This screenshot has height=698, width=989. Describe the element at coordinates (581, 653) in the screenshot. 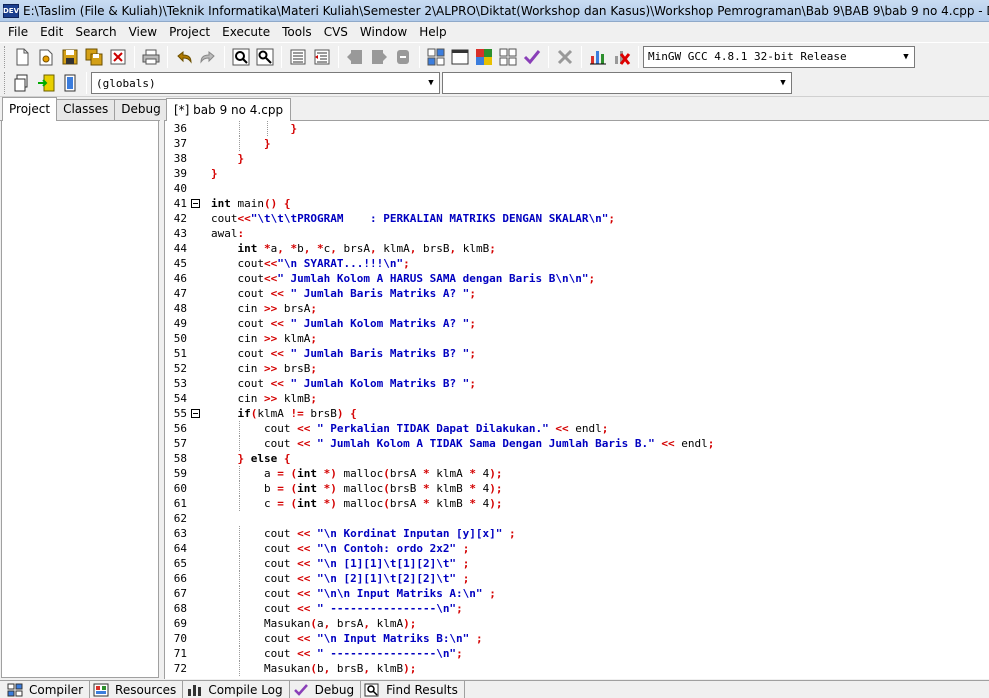

I see `code-line: 71 cout << " ----------------\n";` at that location.